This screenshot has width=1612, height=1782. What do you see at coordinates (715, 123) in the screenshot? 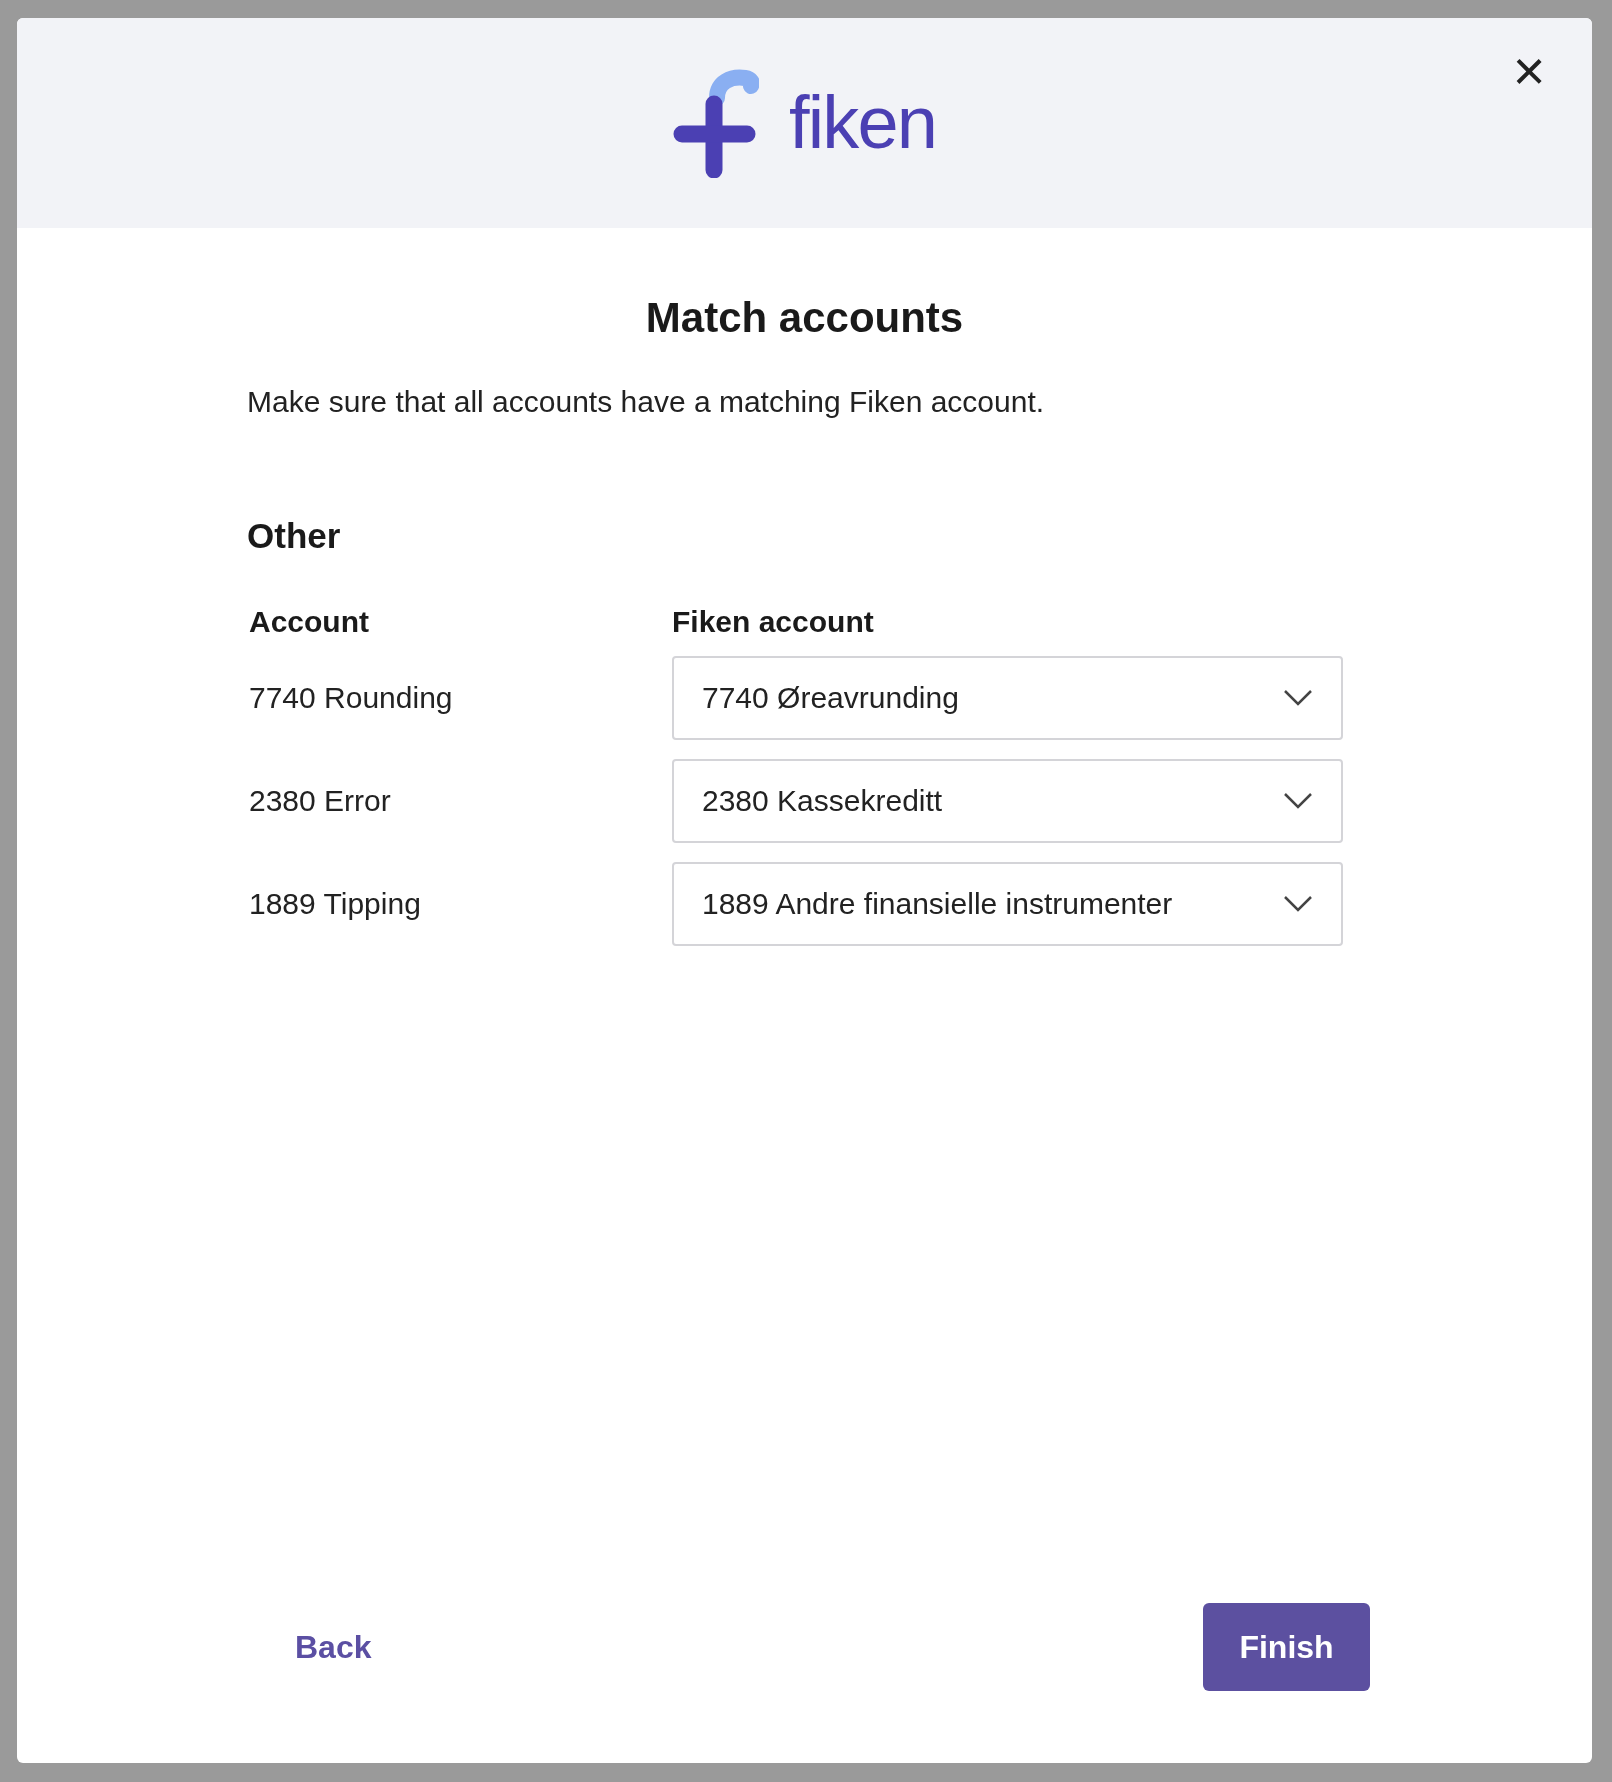
I see `logo-icon` at bounding box center [715, 123].